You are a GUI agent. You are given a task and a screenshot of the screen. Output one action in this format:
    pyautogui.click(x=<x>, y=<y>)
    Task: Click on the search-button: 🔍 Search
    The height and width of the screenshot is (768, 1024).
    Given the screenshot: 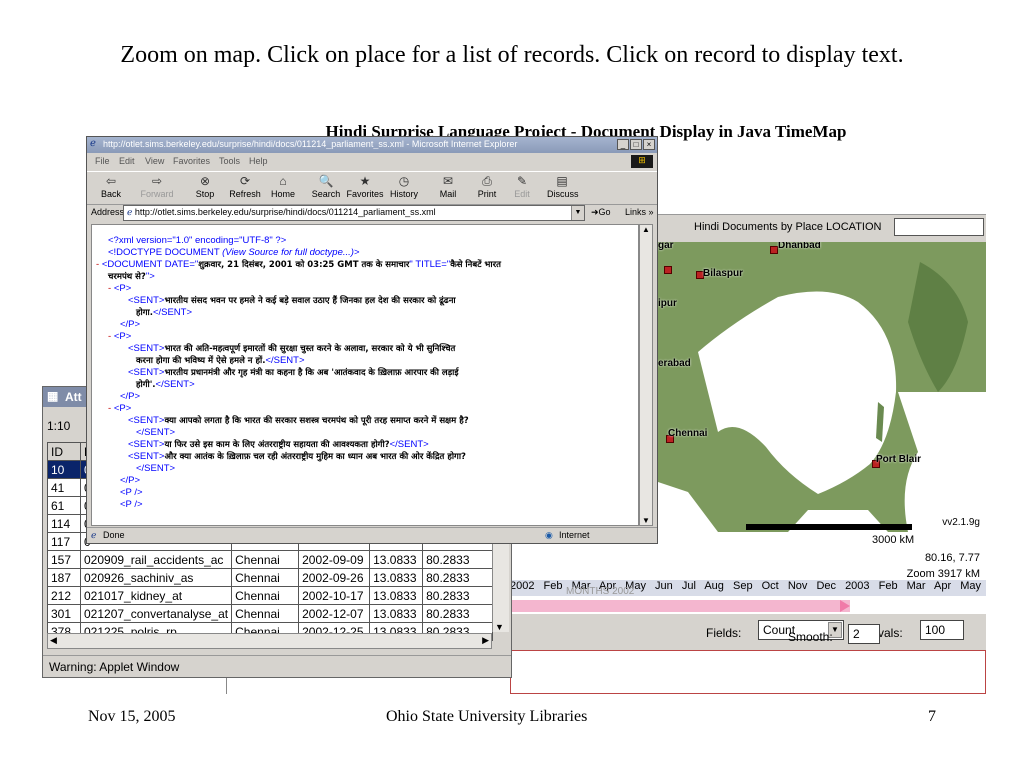 What is the action you would take?
    pyautogui.click(x=326, y=186)
    